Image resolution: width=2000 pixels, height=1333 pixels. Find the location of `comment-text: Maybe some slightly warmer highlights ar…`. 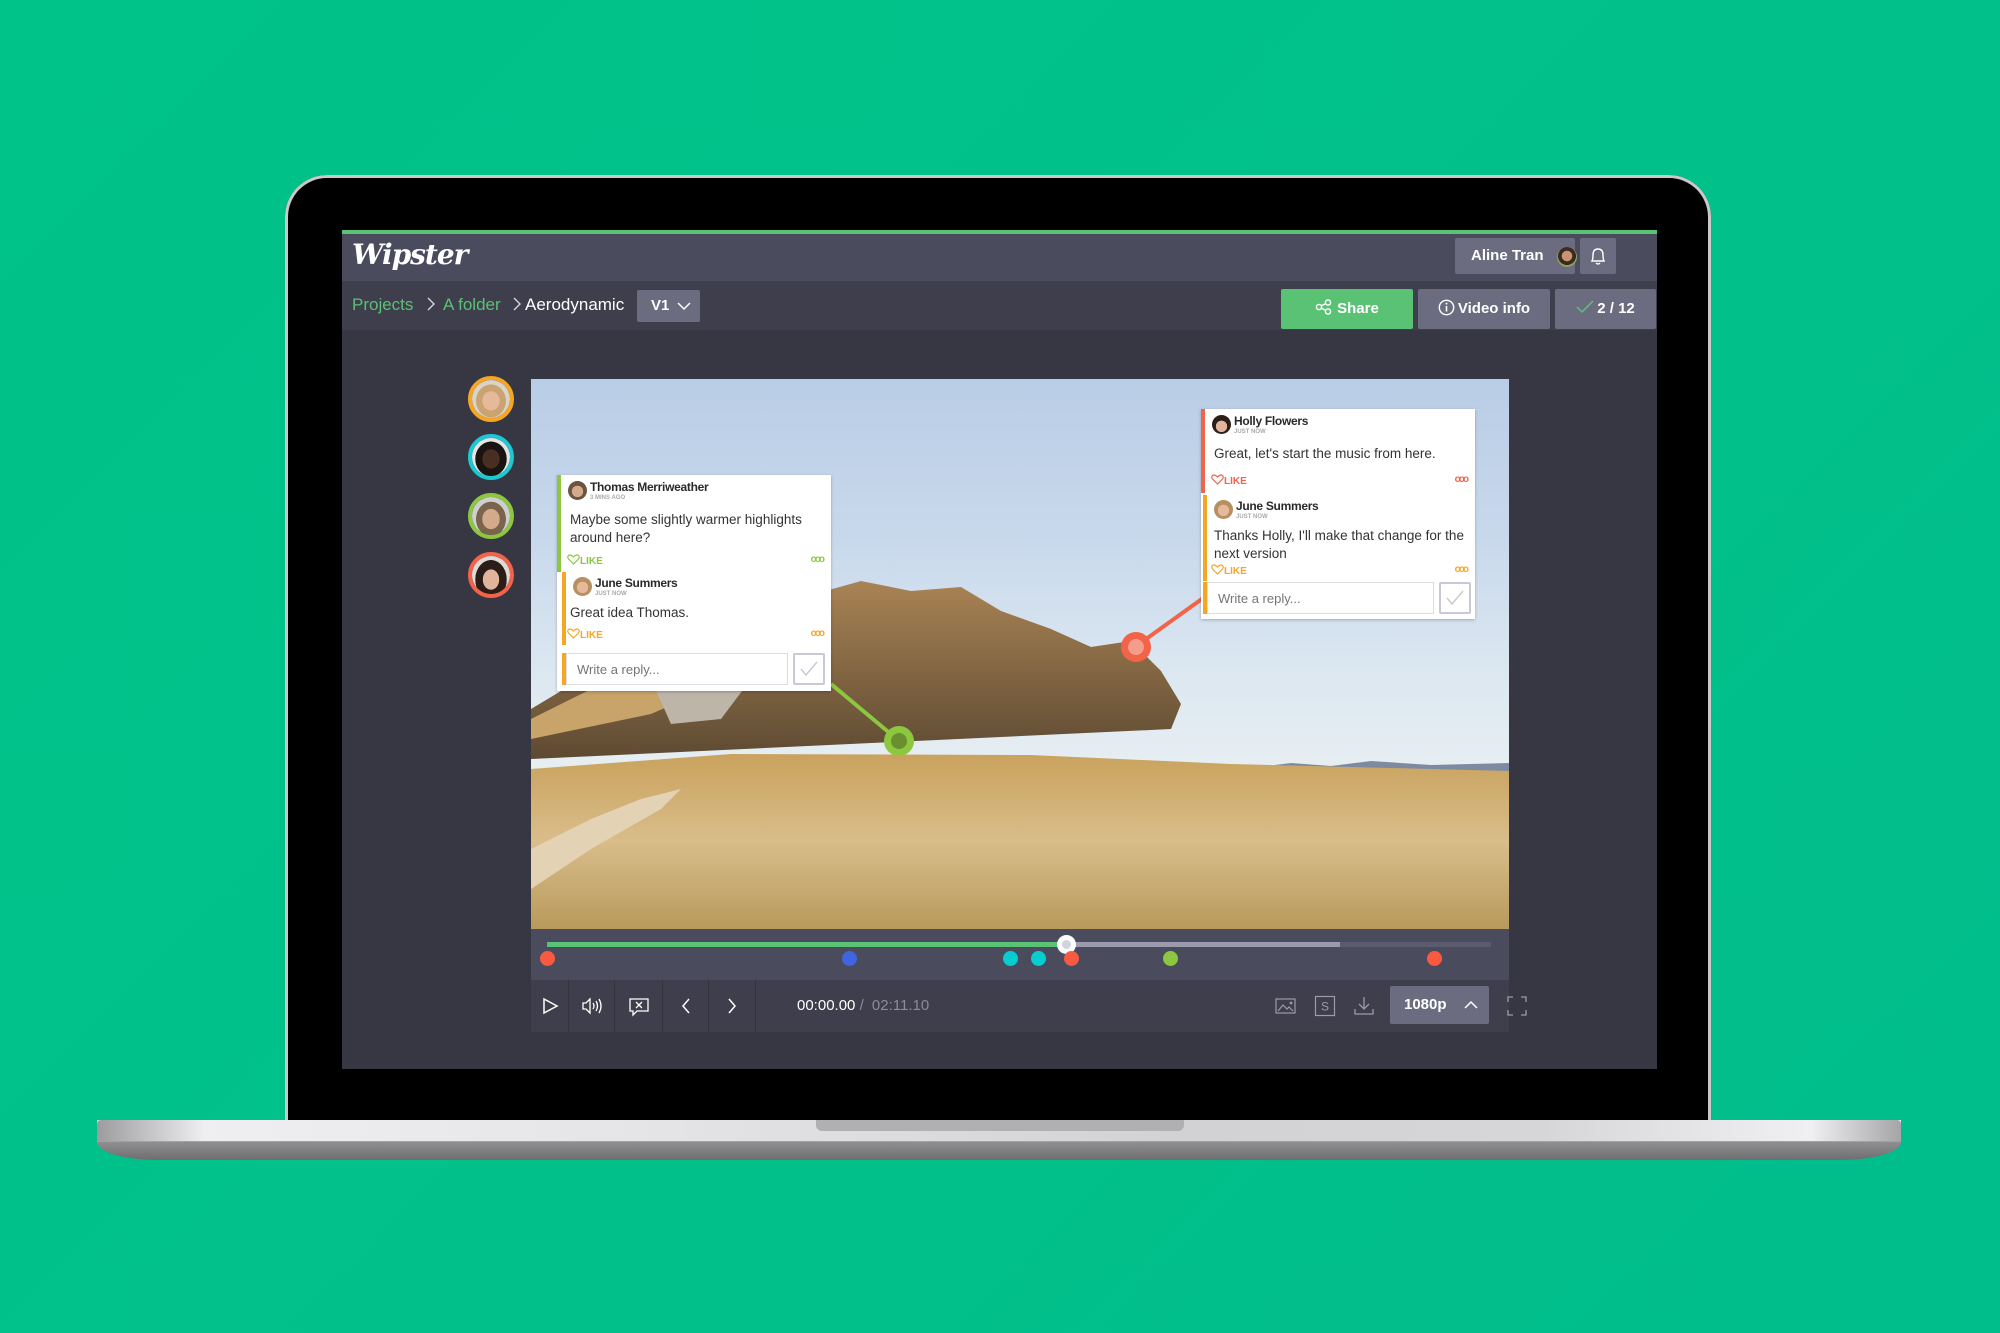

comment-text: Maybe some slightly warmer highlights ar… is located at coordinates (686, 528).